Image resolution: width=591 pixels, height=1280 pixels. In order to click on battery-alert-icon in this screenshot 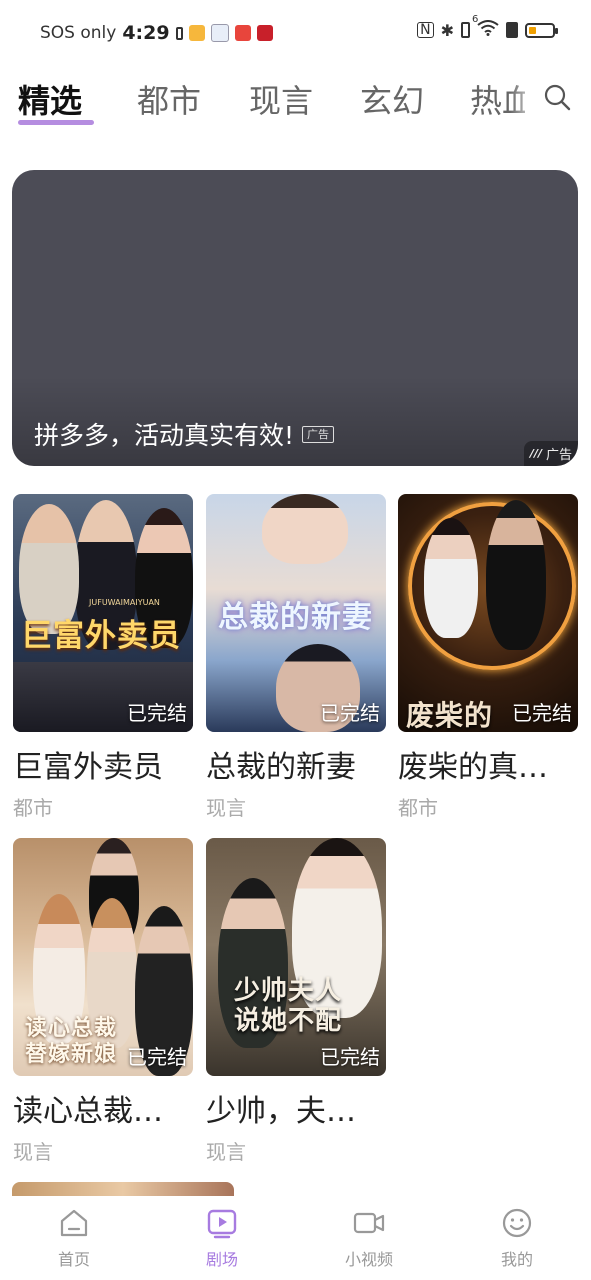, I will do `click(179, 33)`.